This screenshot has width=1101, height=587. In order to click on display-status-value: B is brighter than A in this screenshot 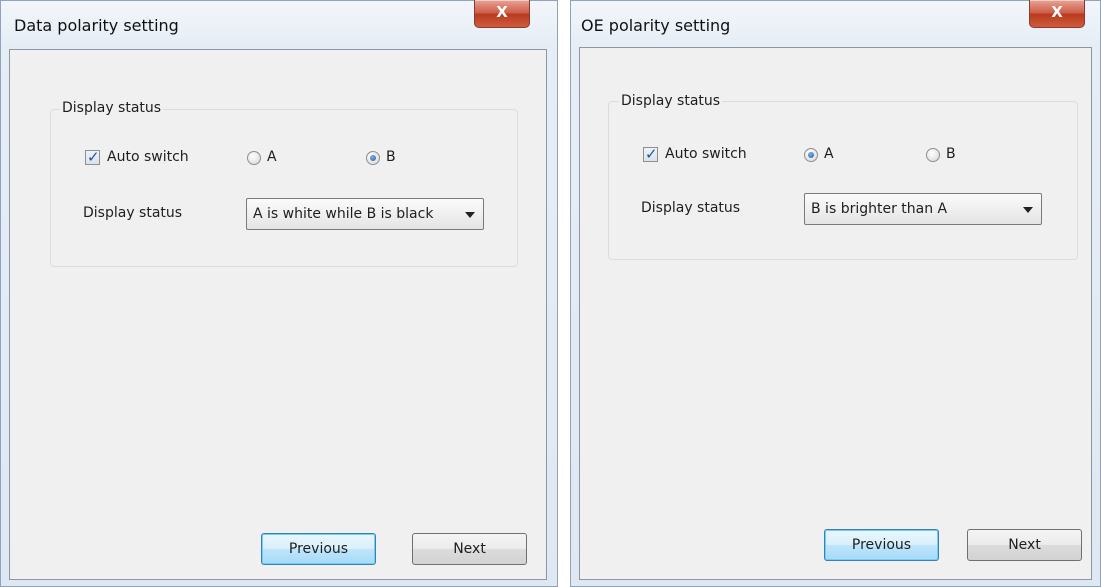, I will do `click(879, 209)`.